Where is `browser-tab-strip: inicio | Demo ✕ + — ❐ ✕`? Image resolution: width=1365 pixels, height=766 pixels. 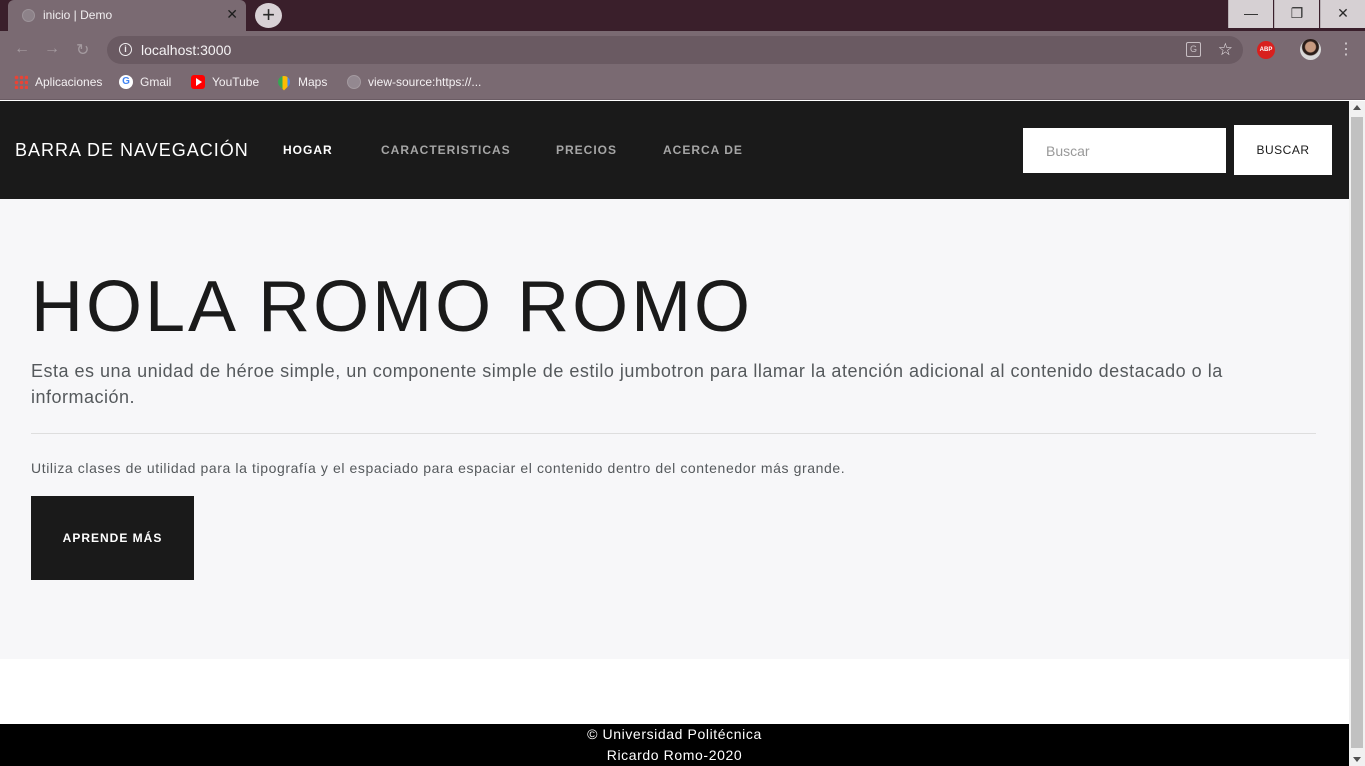 browser-tab-strip: inicio | Demo ✕ + — ❐ ✕ is located at coordinates (682, 15).